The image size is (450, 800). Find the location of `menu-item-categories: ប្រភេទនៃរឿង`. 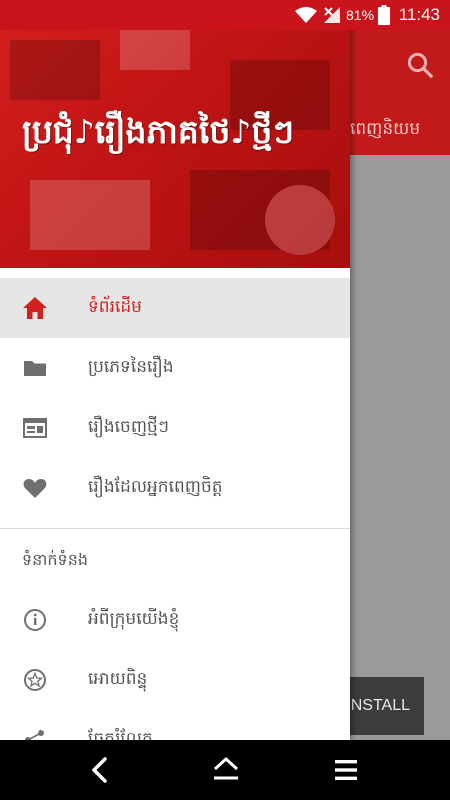

menu-item-categories: ប្រភេទនៃរឿង is located at coordinates (175, 368).